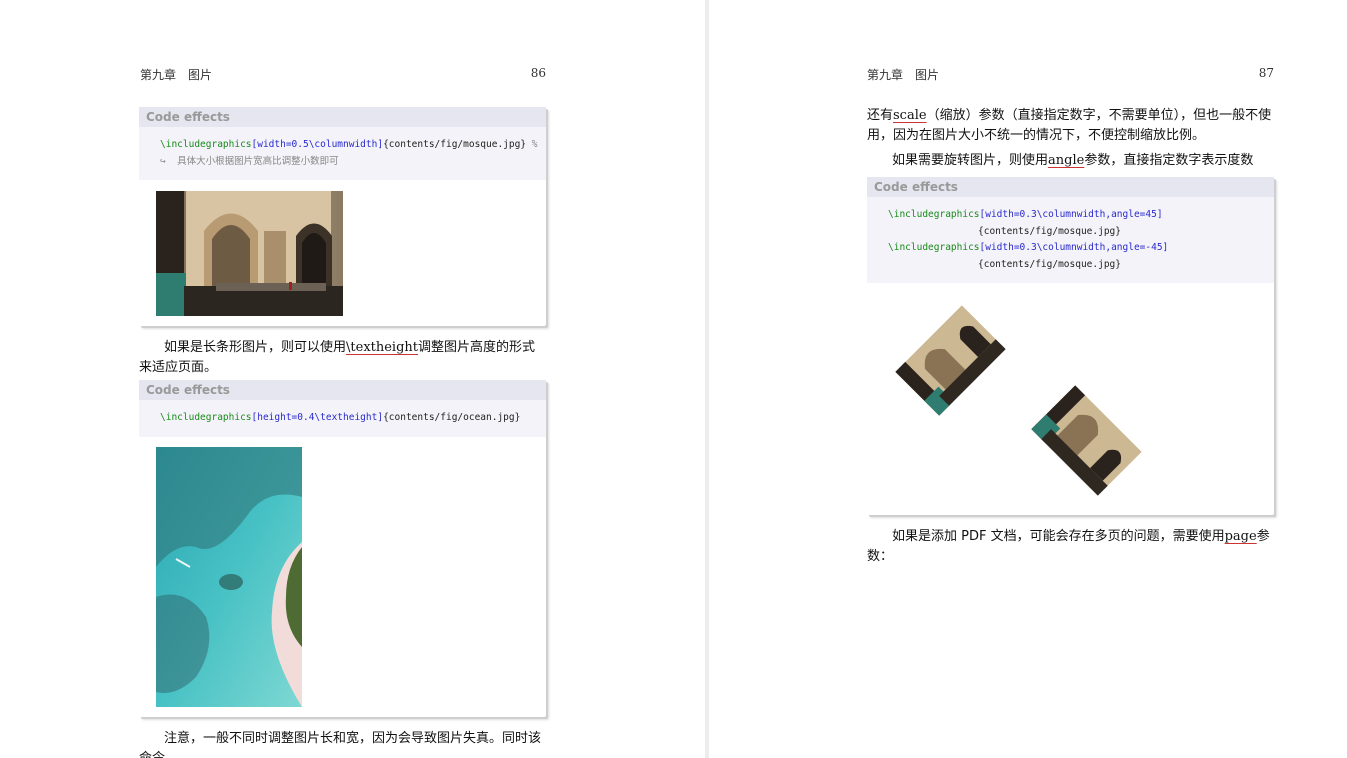 The image size is (1347, 758). Describe the element at coordinates (1066, 160) in the screenshot. I see `keyword: angle` at that location.